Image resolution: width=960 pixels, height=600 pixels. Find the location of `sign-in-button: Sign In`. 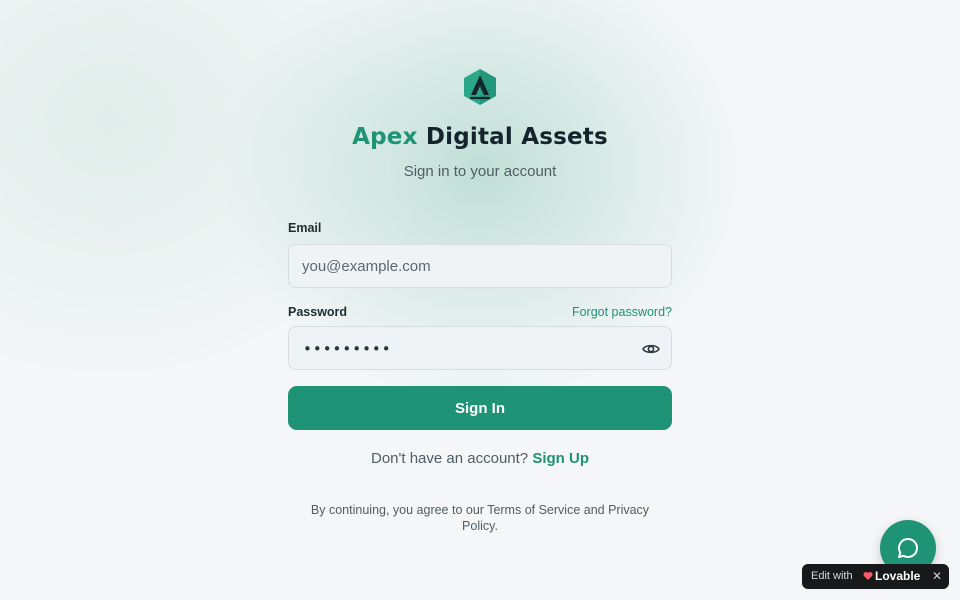

sign-in-button: Sign In is located at coordinates (480, 408).